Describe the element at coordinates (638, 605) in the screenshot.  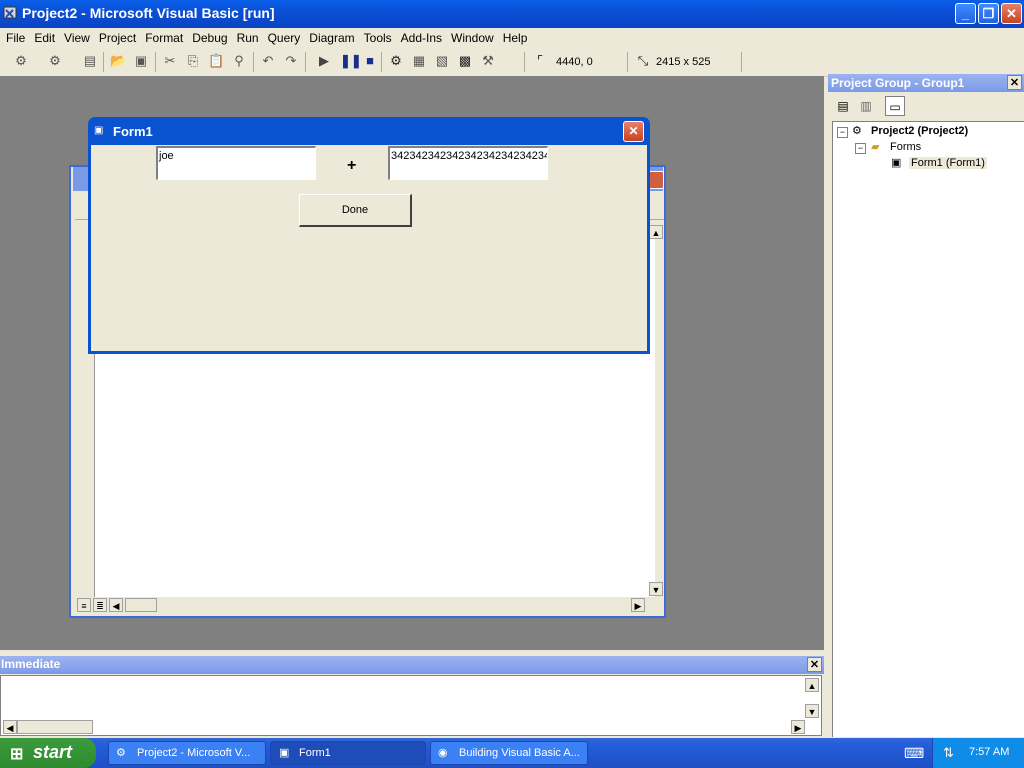
I see `code-hscroll-right-icon: ▶` at that location.